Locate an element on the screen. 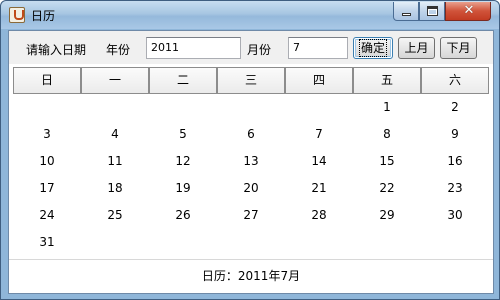 The image size is (500, 300). week-row: 17 18 19 20 21 22 23 is located at coordinates (251, 188).